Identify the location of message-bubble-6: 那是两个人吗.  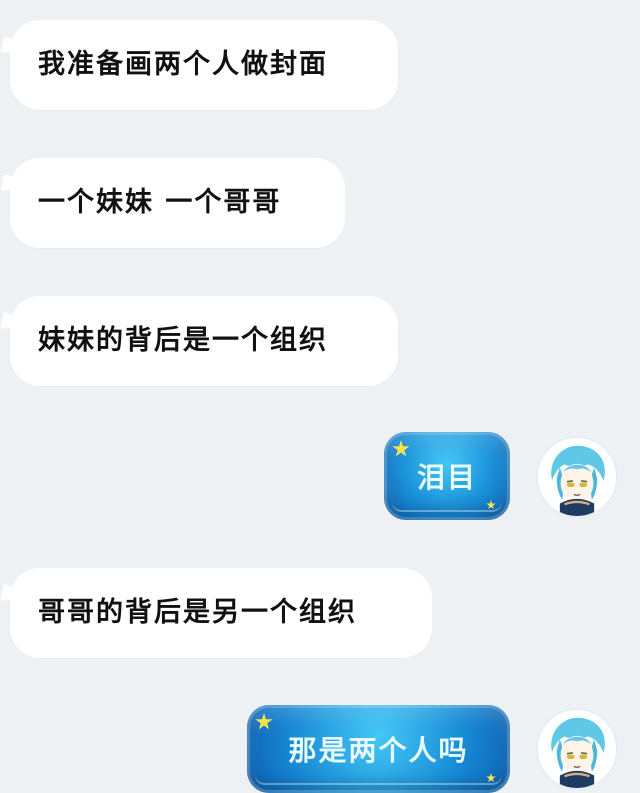
(378, 749).